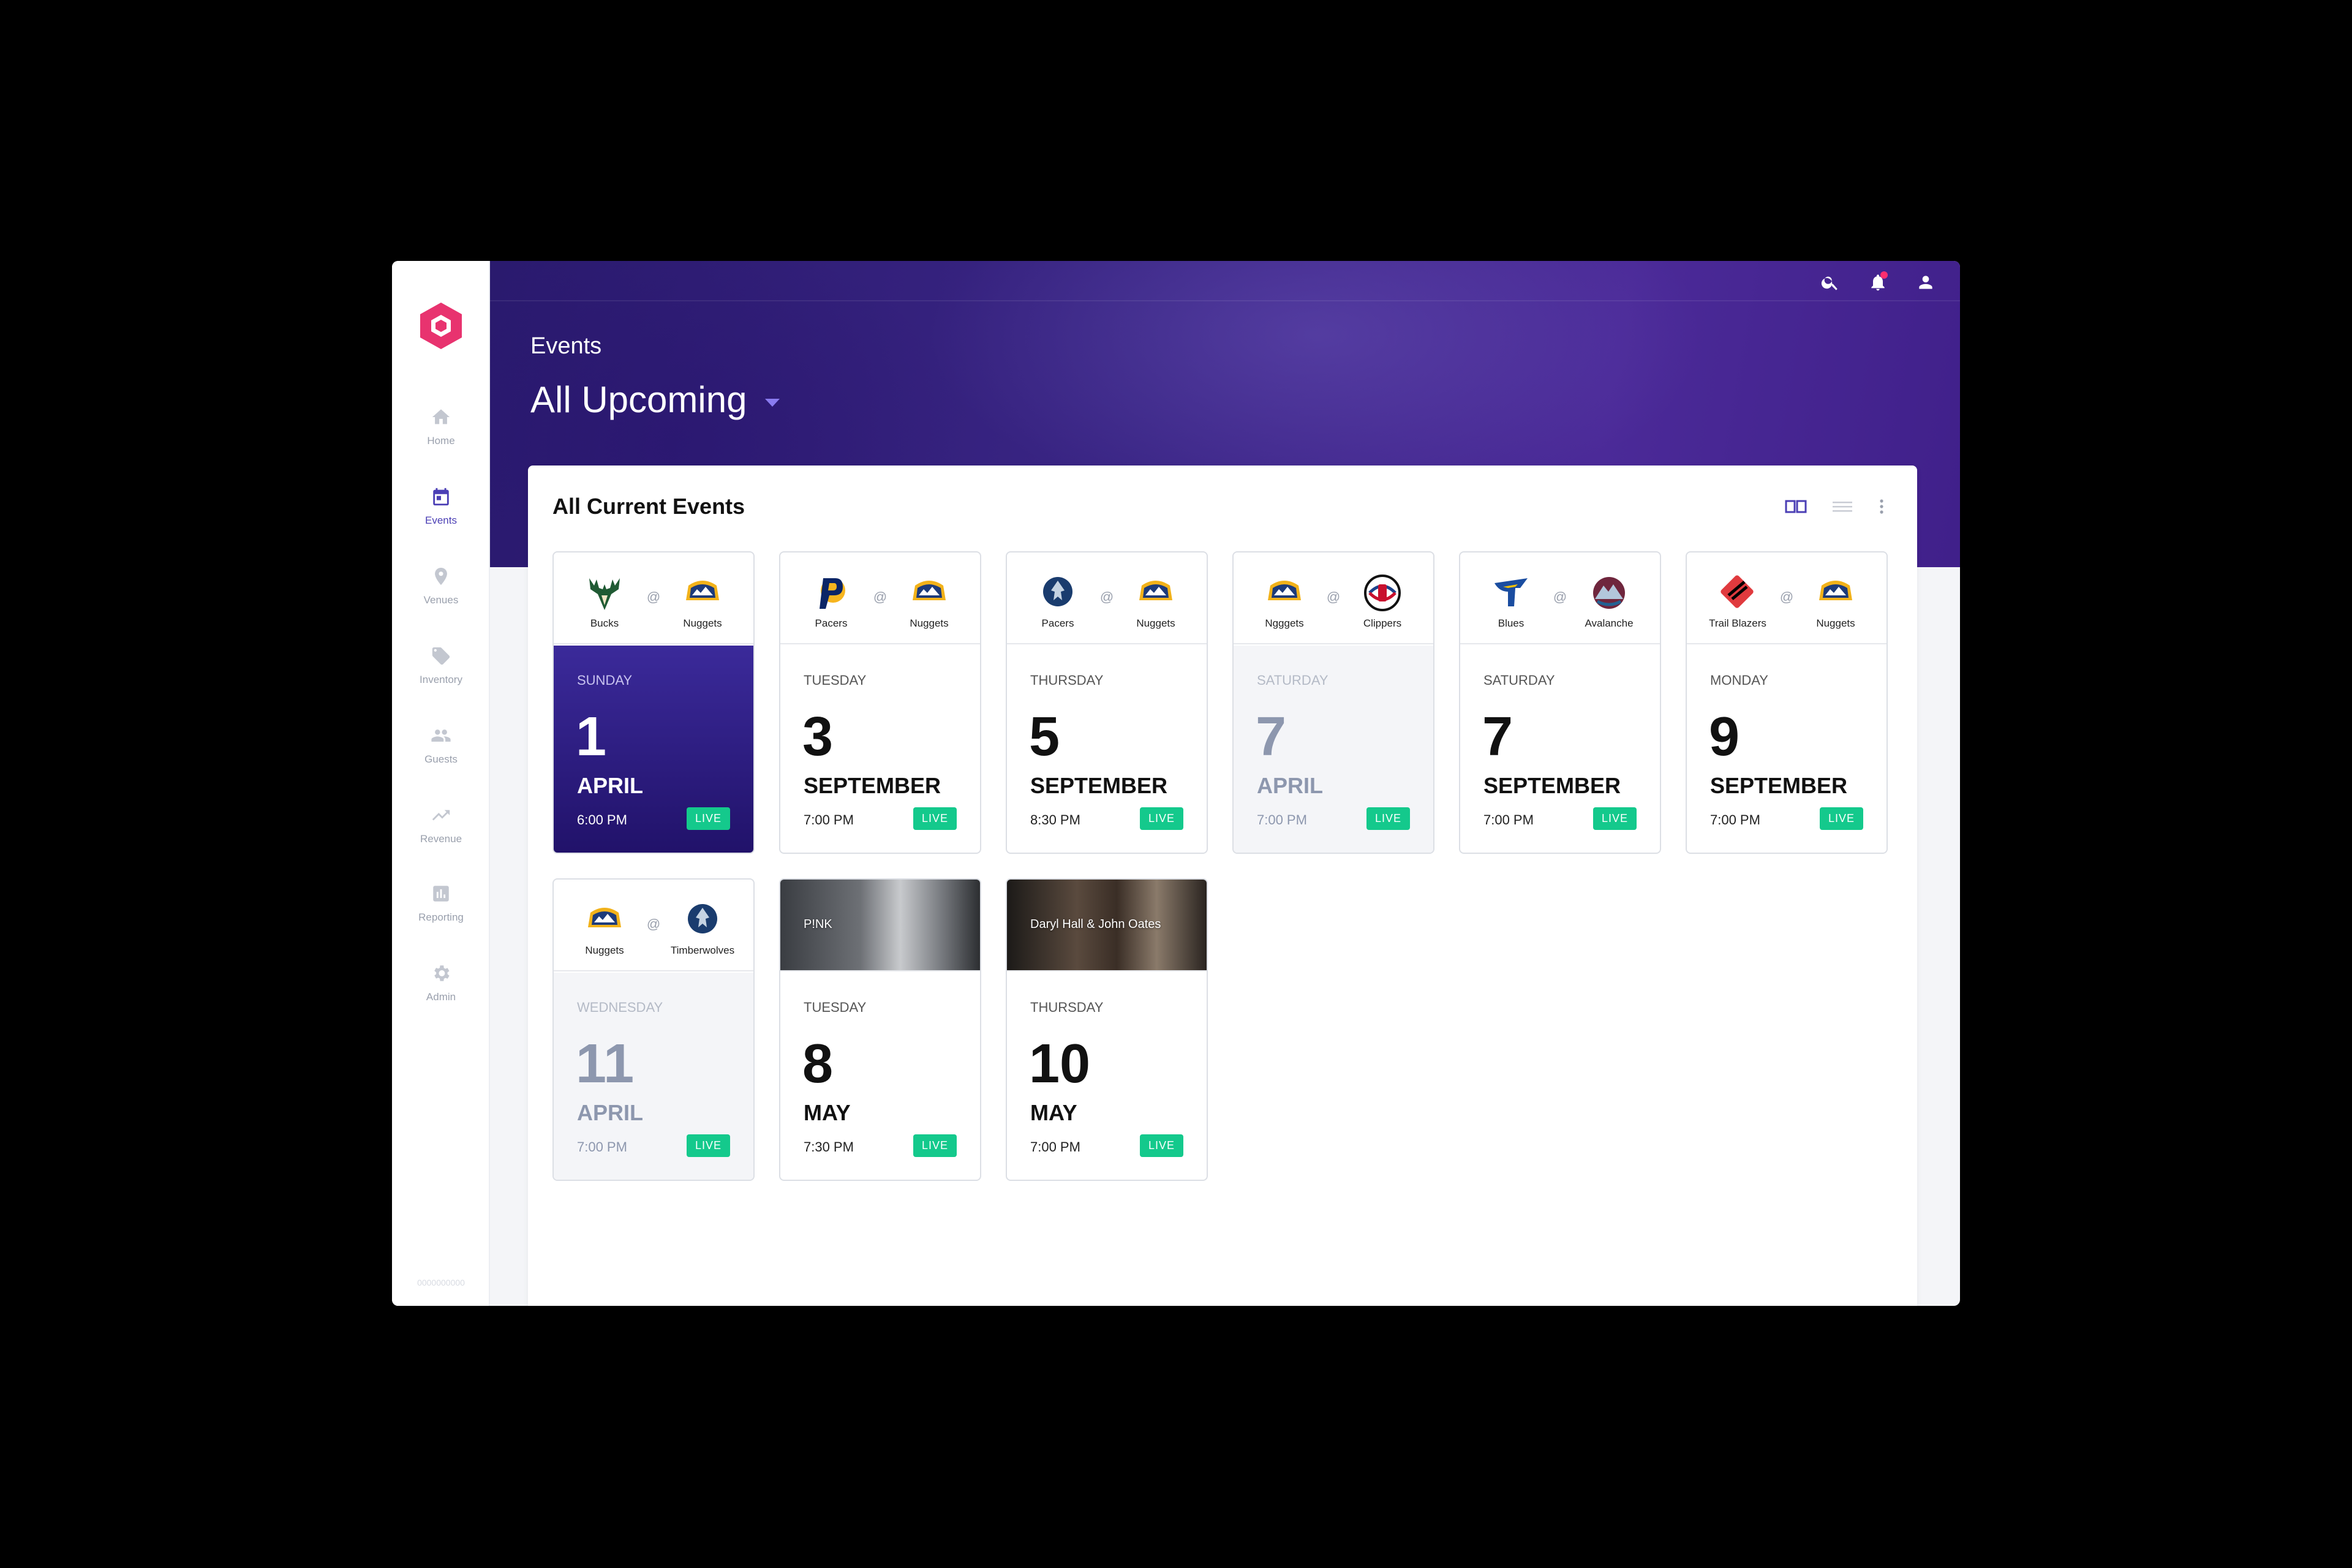 The width and height of the screenshot is (2352, 1568). I want to click on event-date-block: SATURDAY 7 SEPTEMBER 7:00 PM LIVE, so click(1560, 750).